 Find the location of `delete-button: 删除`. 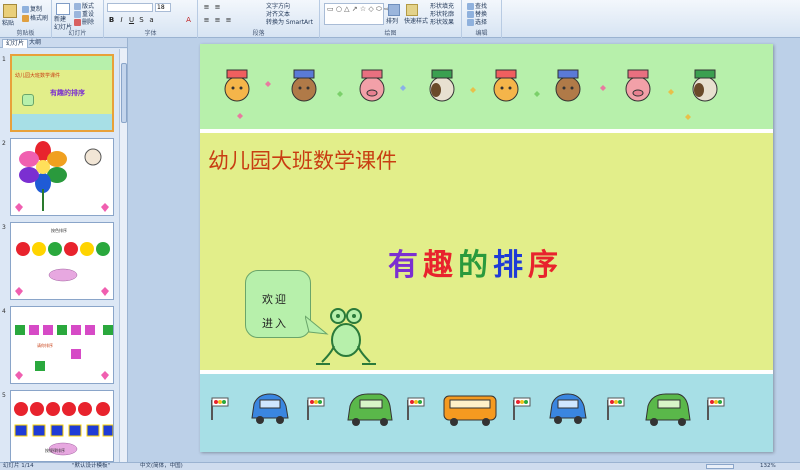

delete-button: 删除 is located at coordinates (84, 23).